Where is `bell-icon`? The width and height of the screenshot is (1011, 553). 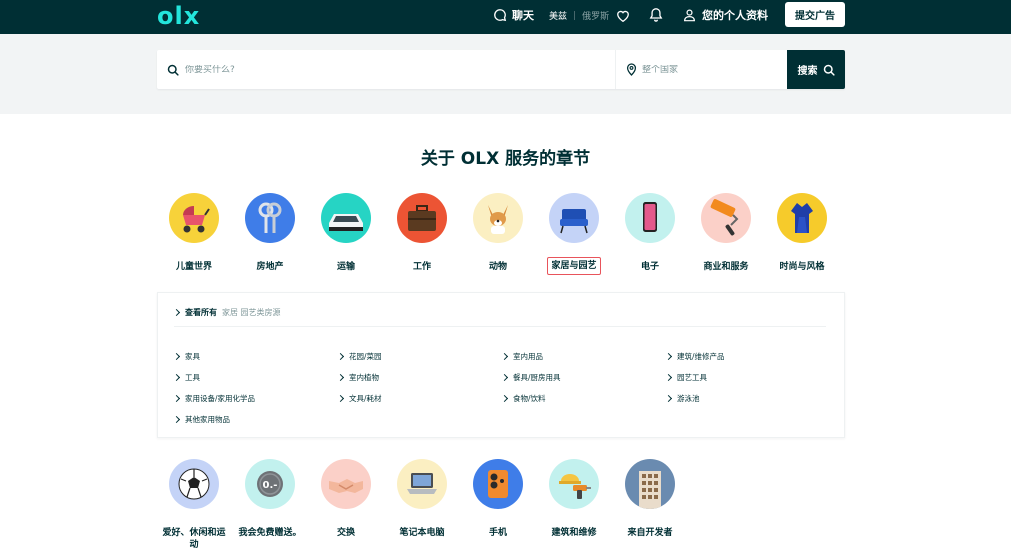
bell-icon is located at coordinates (656, 15).